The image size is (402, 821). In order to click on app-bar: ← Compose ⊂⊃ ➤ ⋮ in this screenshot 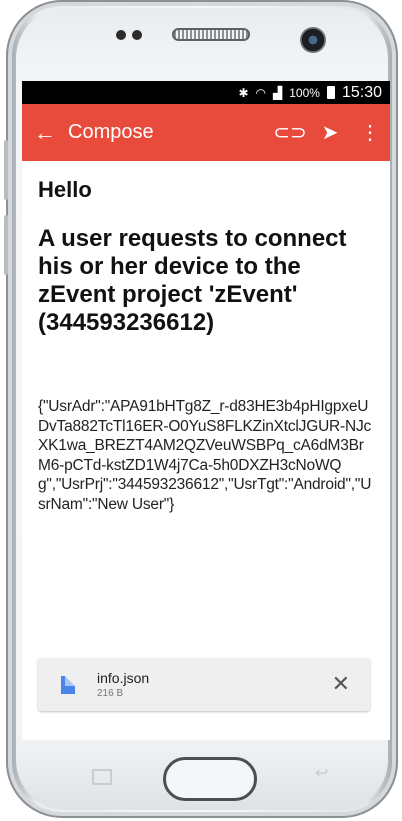, I will do `click(206, 132)`.